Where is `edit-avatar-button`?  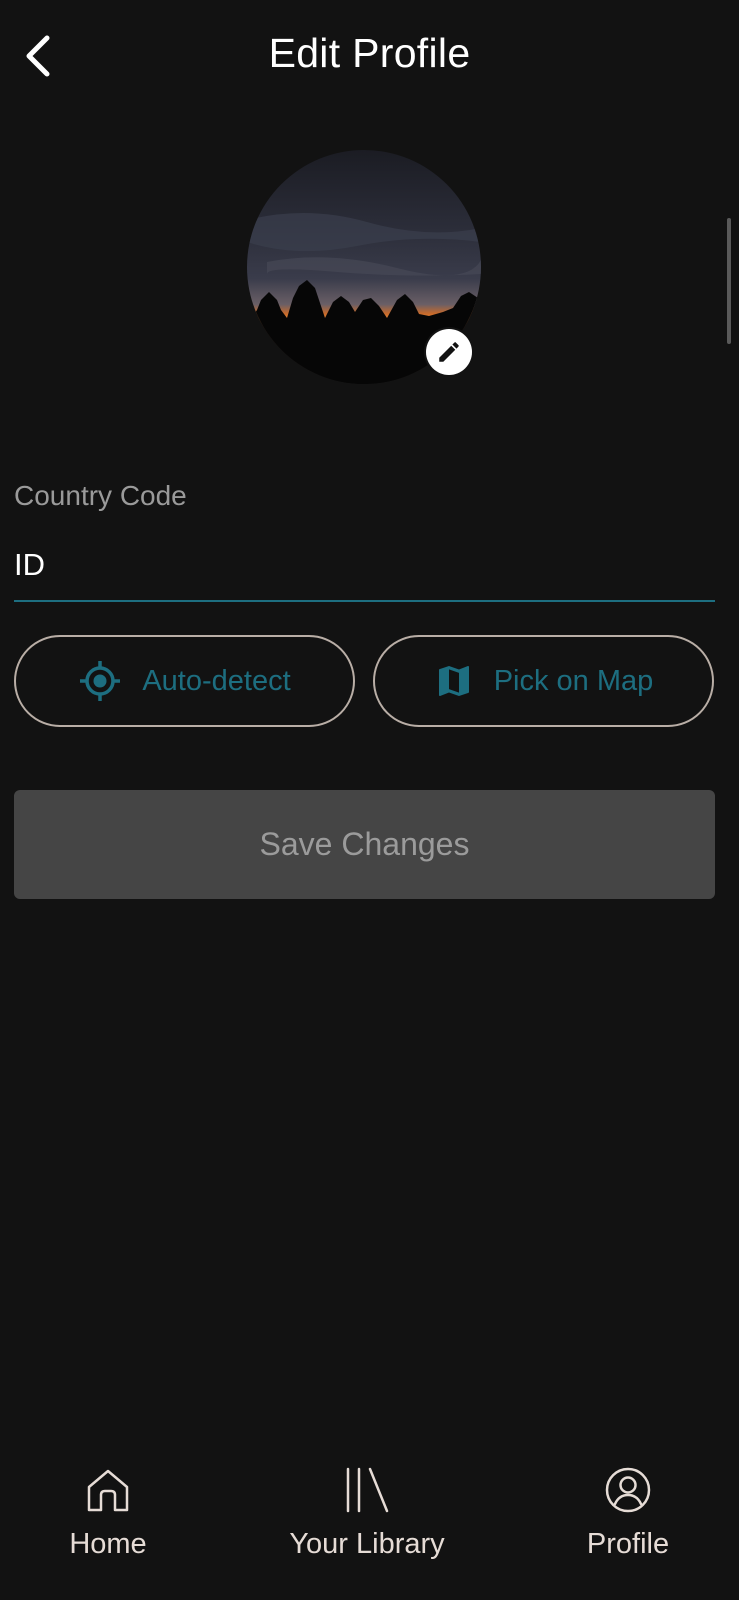
edit-avatar-button is located at coordinates (449, 352).